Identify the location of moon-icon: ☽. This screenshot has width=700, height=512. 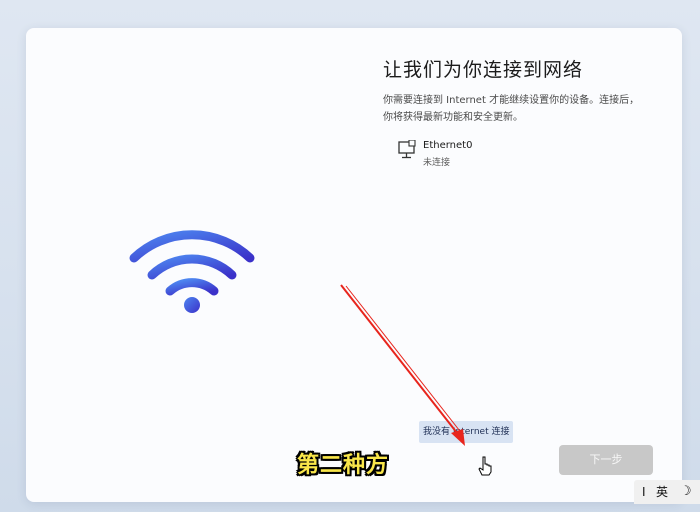
(686, 492).